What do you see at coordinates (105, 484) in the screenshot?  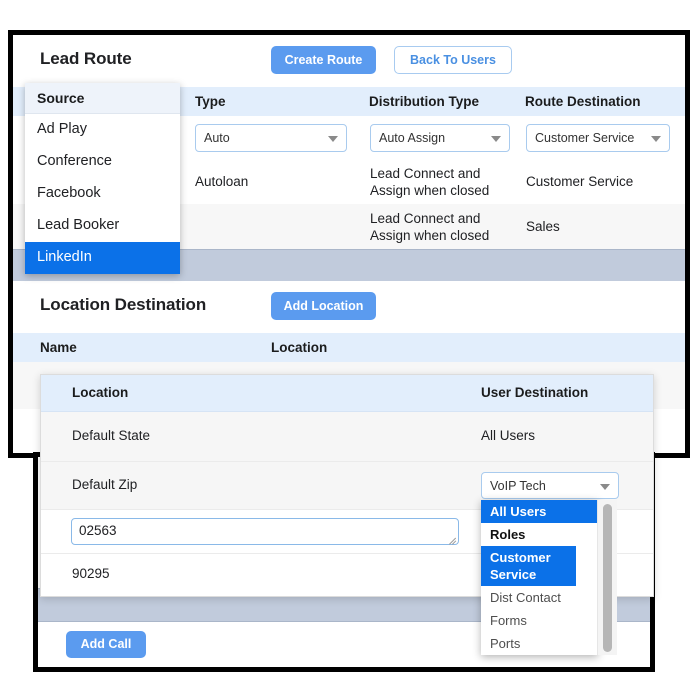 I see `cell-location: Default Zip` at bounding box center [105, 484].